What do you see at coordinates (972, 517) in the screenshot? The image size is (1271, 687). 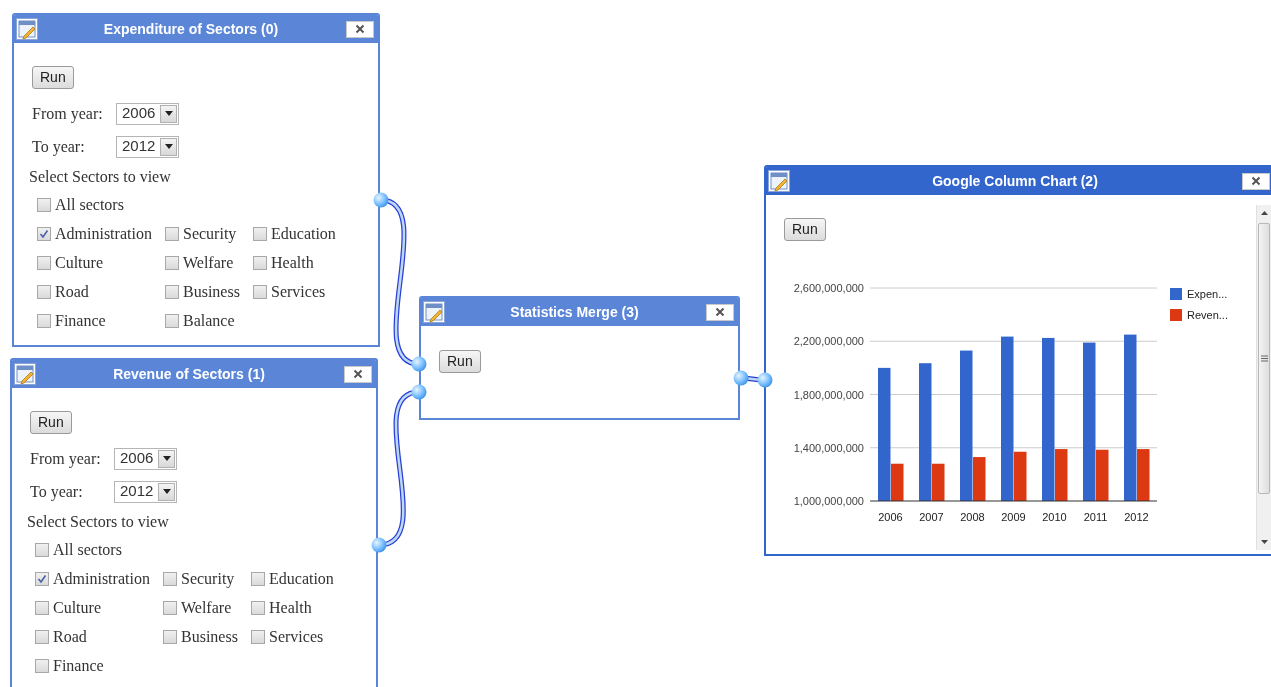 I see `axis-label: 2008` at bounding box center [972, 517].